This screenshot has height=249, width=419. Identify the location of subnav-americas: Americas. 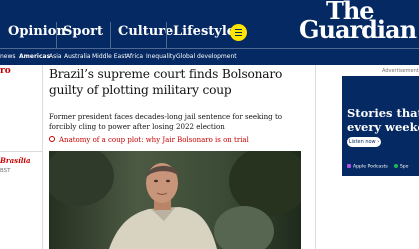
(34, 57).